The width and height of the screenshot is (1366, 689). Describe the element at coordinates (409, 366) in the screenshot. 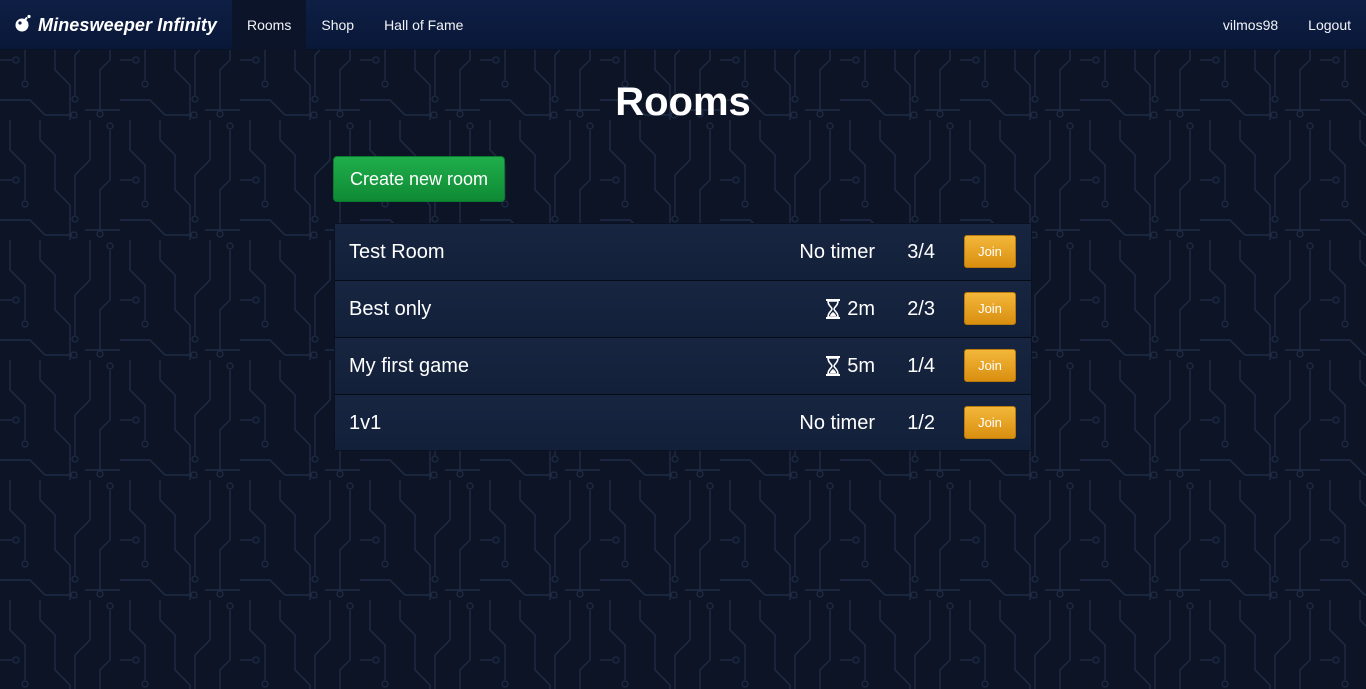

I see `room-name: My first game` at that location.